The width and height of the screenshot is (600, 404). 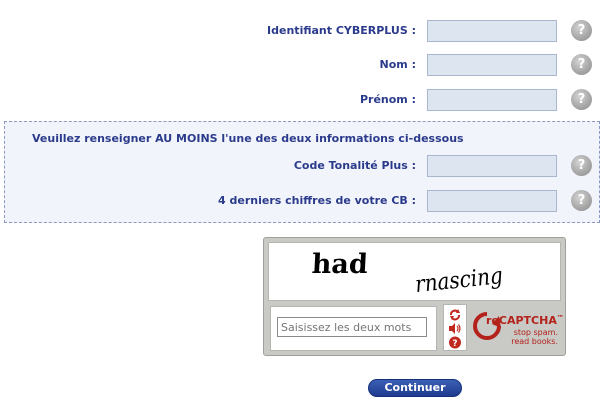 I want to click on code-tonalite-label: Code Tonalité Plus :, so click(x=354, y=165).